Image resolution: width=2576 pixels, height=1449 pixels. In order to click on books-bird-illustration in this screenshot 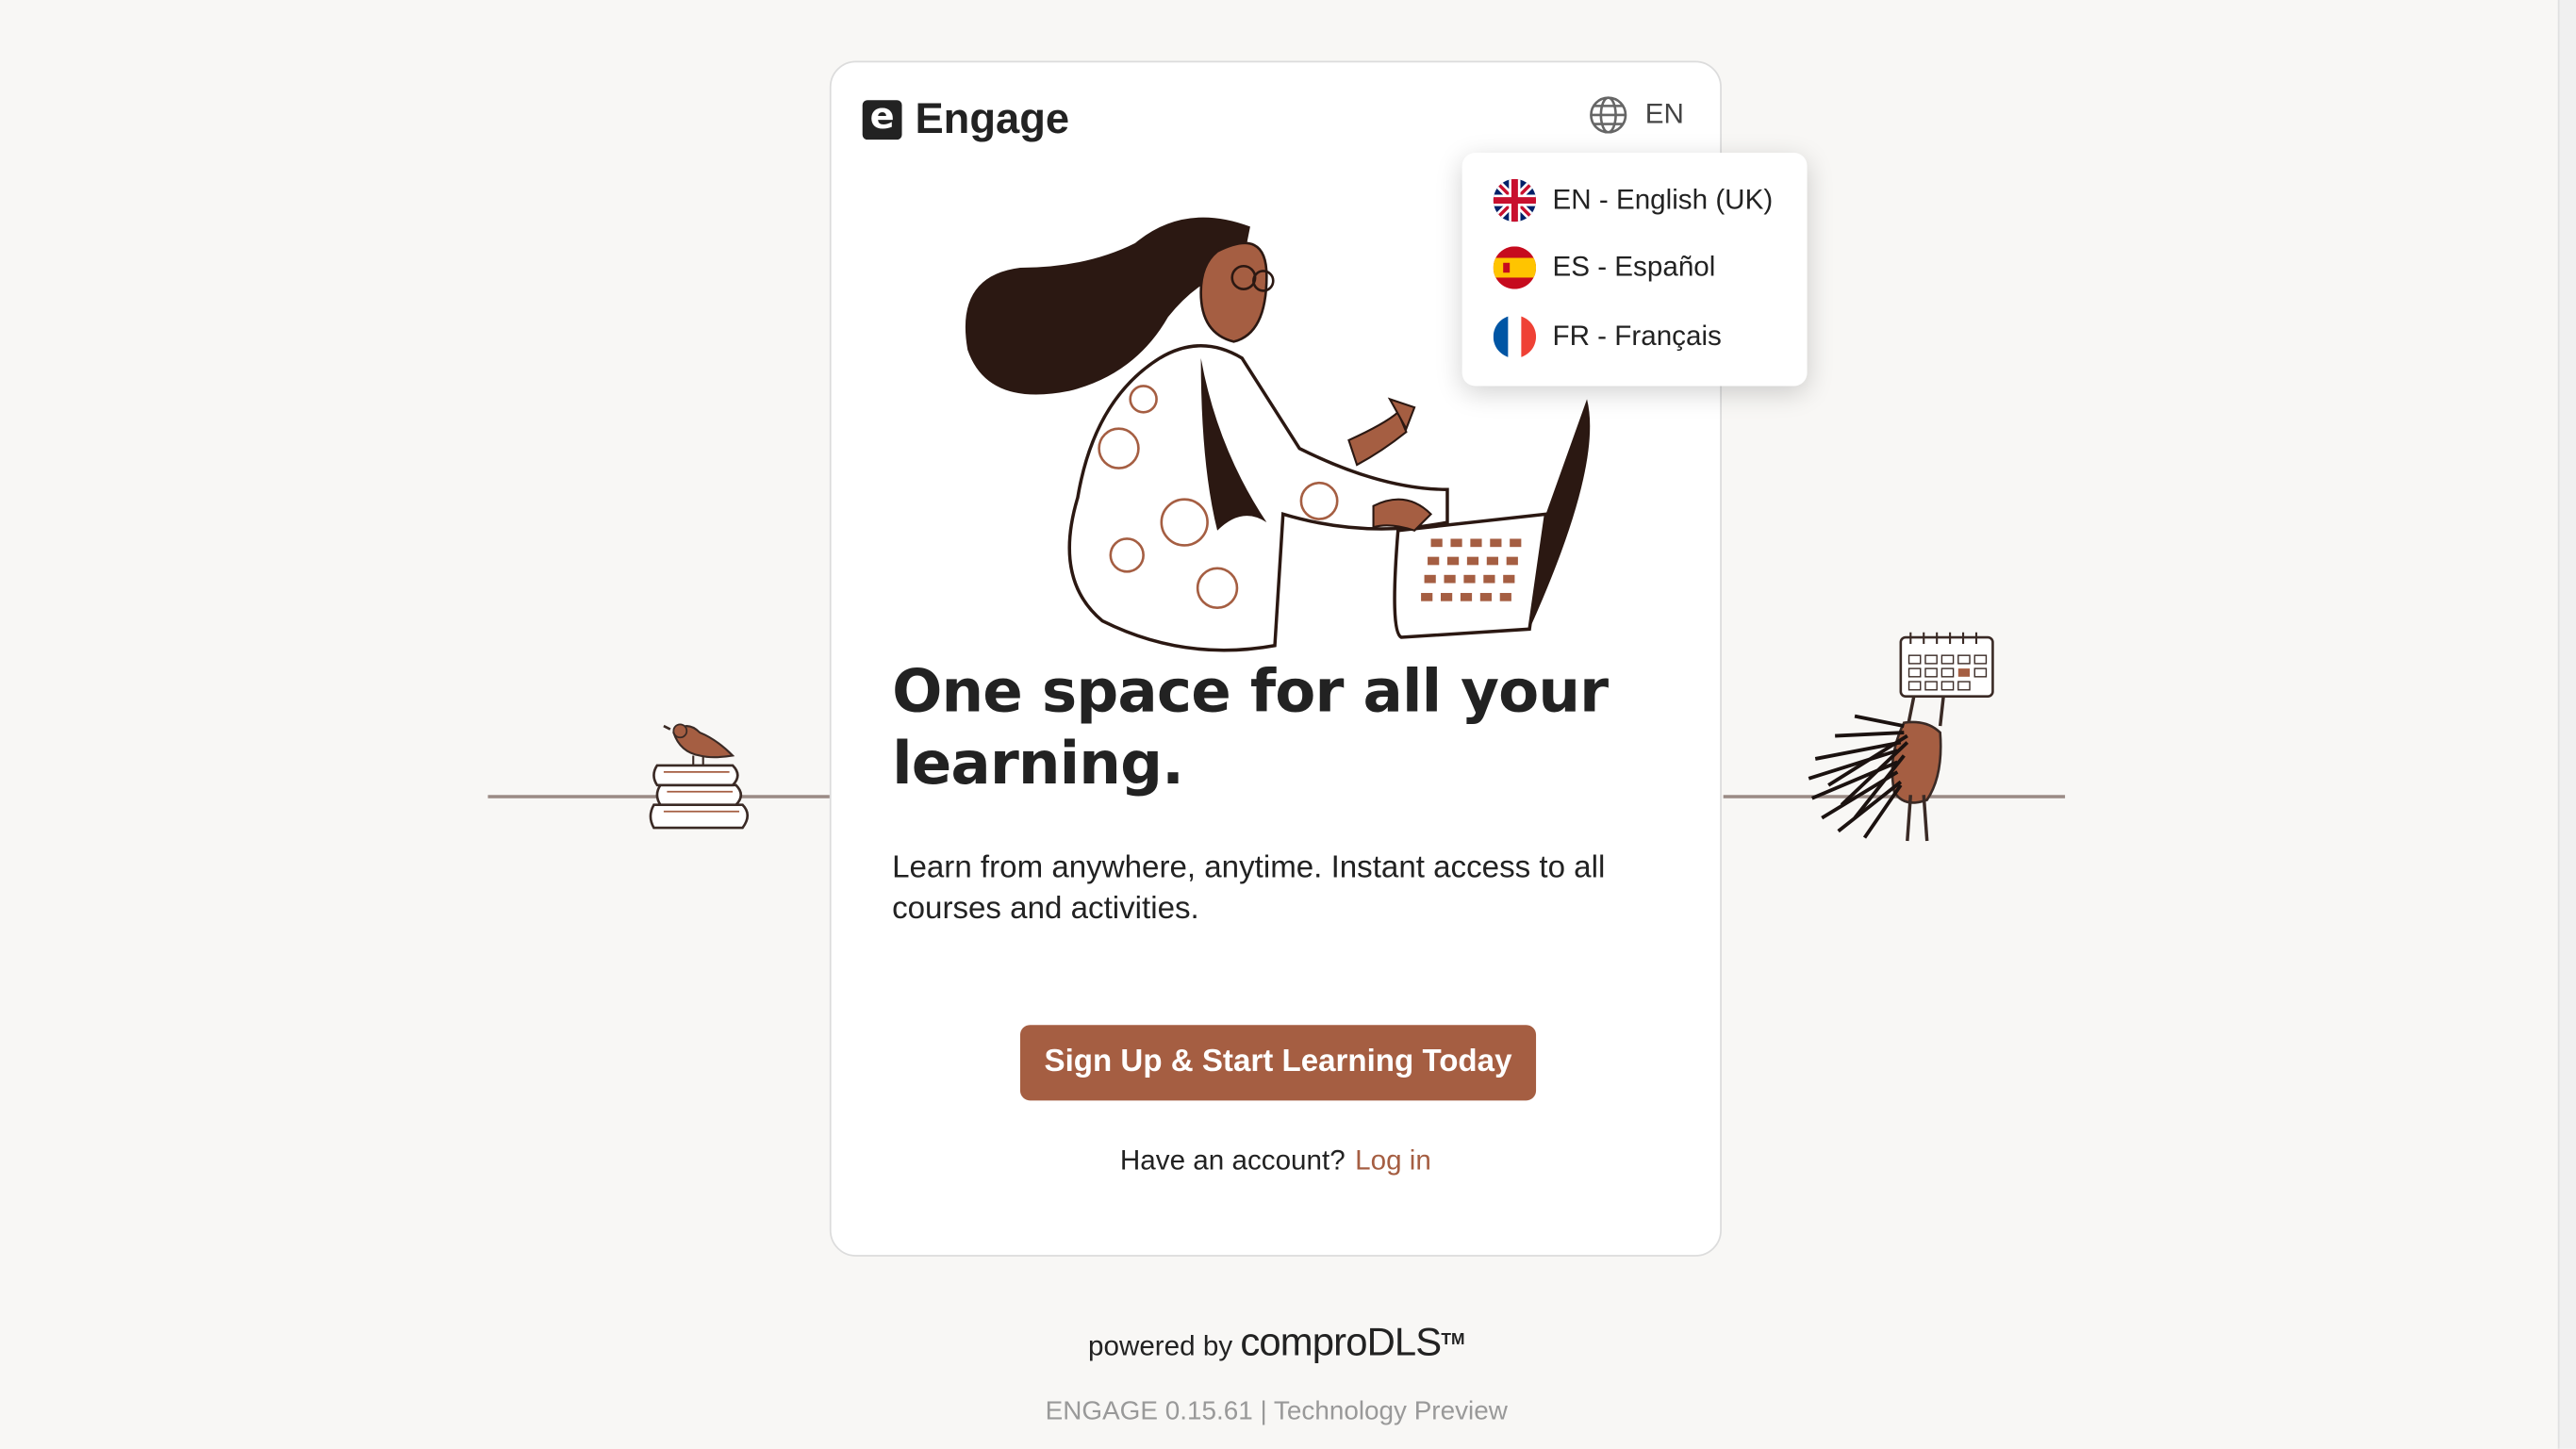, I will do `click(699, 776)`.